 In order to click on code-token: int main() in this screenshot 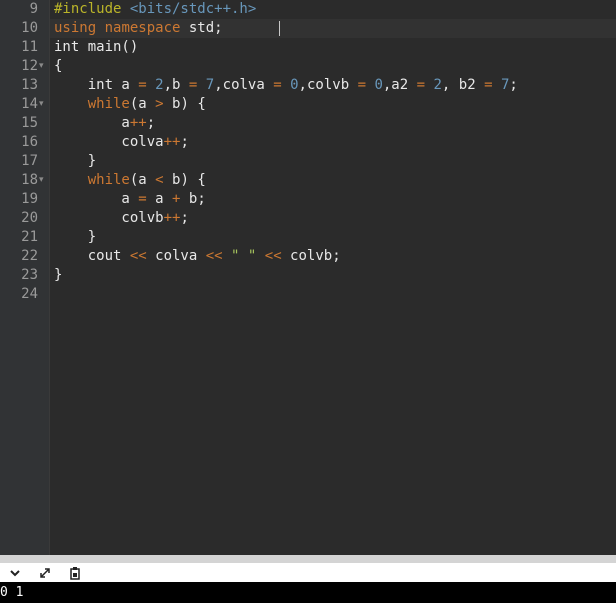, I will do `click(96, 47)`.